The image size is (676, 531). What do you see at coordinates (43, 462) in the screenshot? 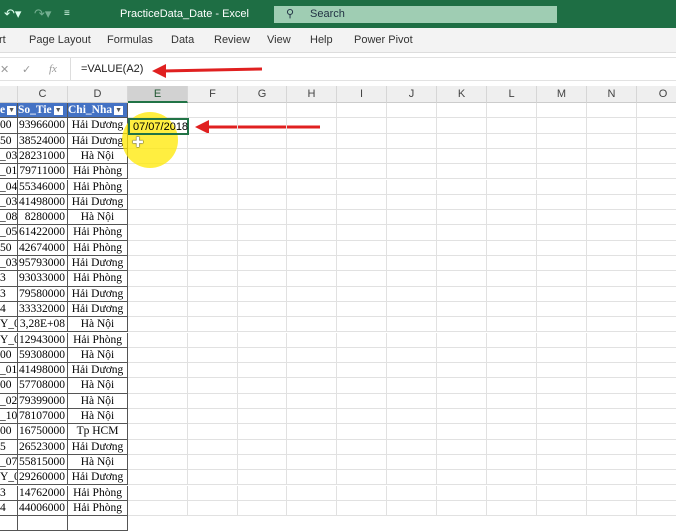
I see `cell-so-tien: 55815000` at bounding box center [43, 462].